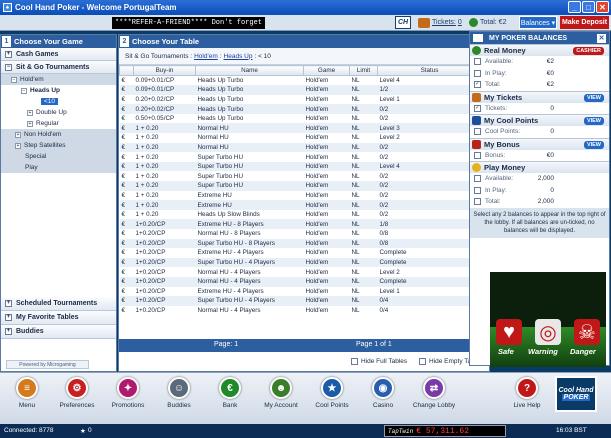 The height and width of the screenshot is (438, 611). I want to click on maximize-button: □, so click(588, 7).